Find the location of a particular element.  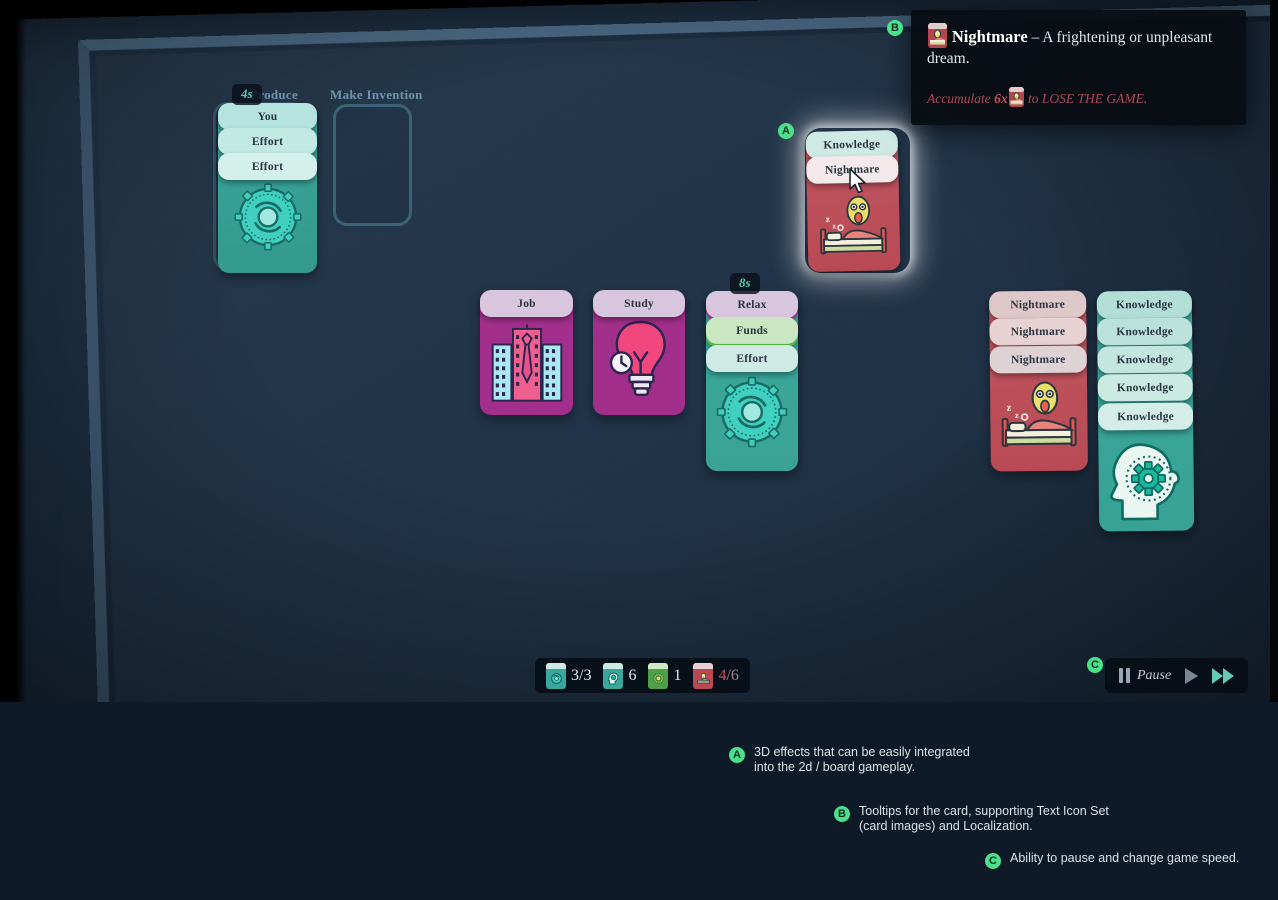

timer-badge-produce: 4s is located at coordinates (247, 94).